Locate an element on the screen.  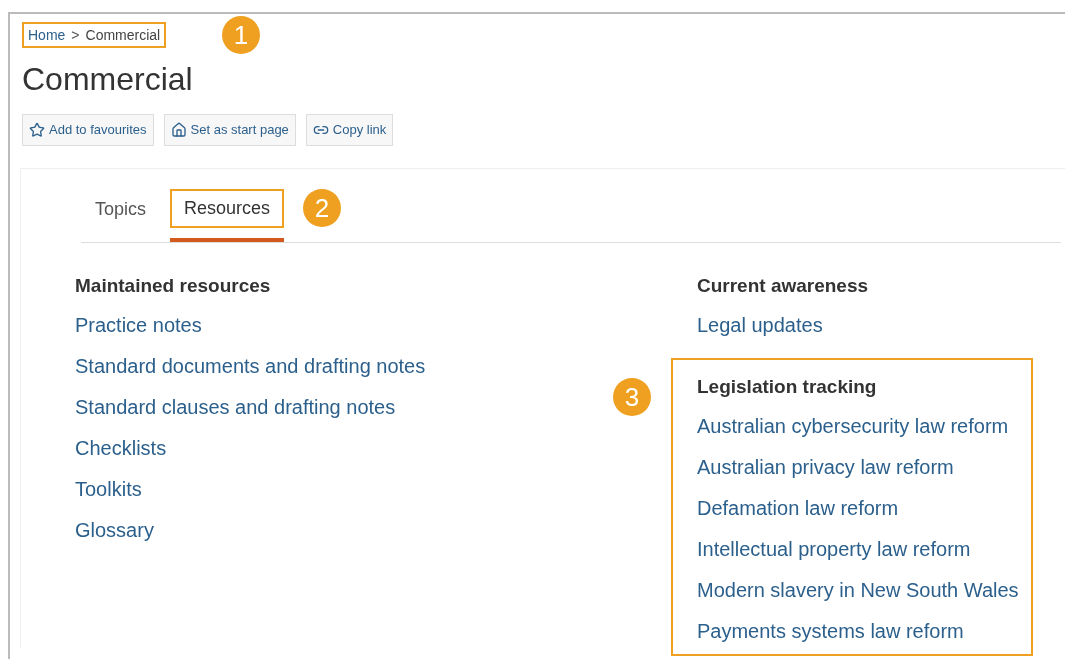
callout-number: 2 is located at coordinates (322, 208).